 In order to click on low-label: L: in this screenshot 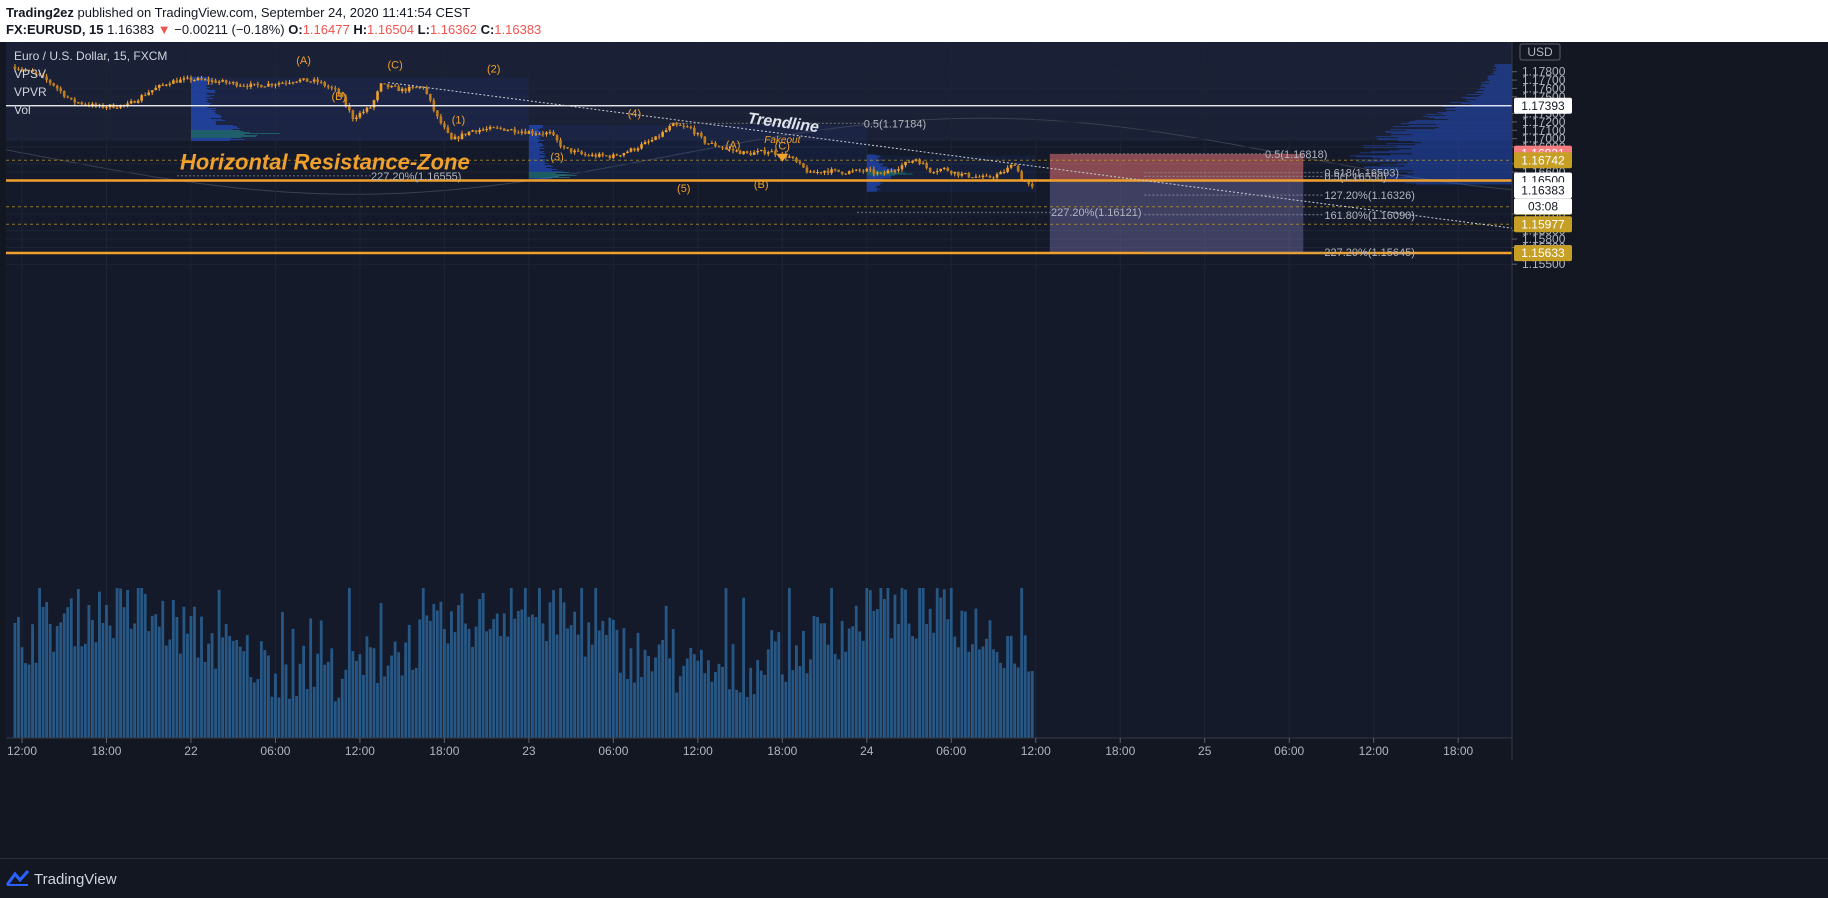, I will do `click(423, 29)`.